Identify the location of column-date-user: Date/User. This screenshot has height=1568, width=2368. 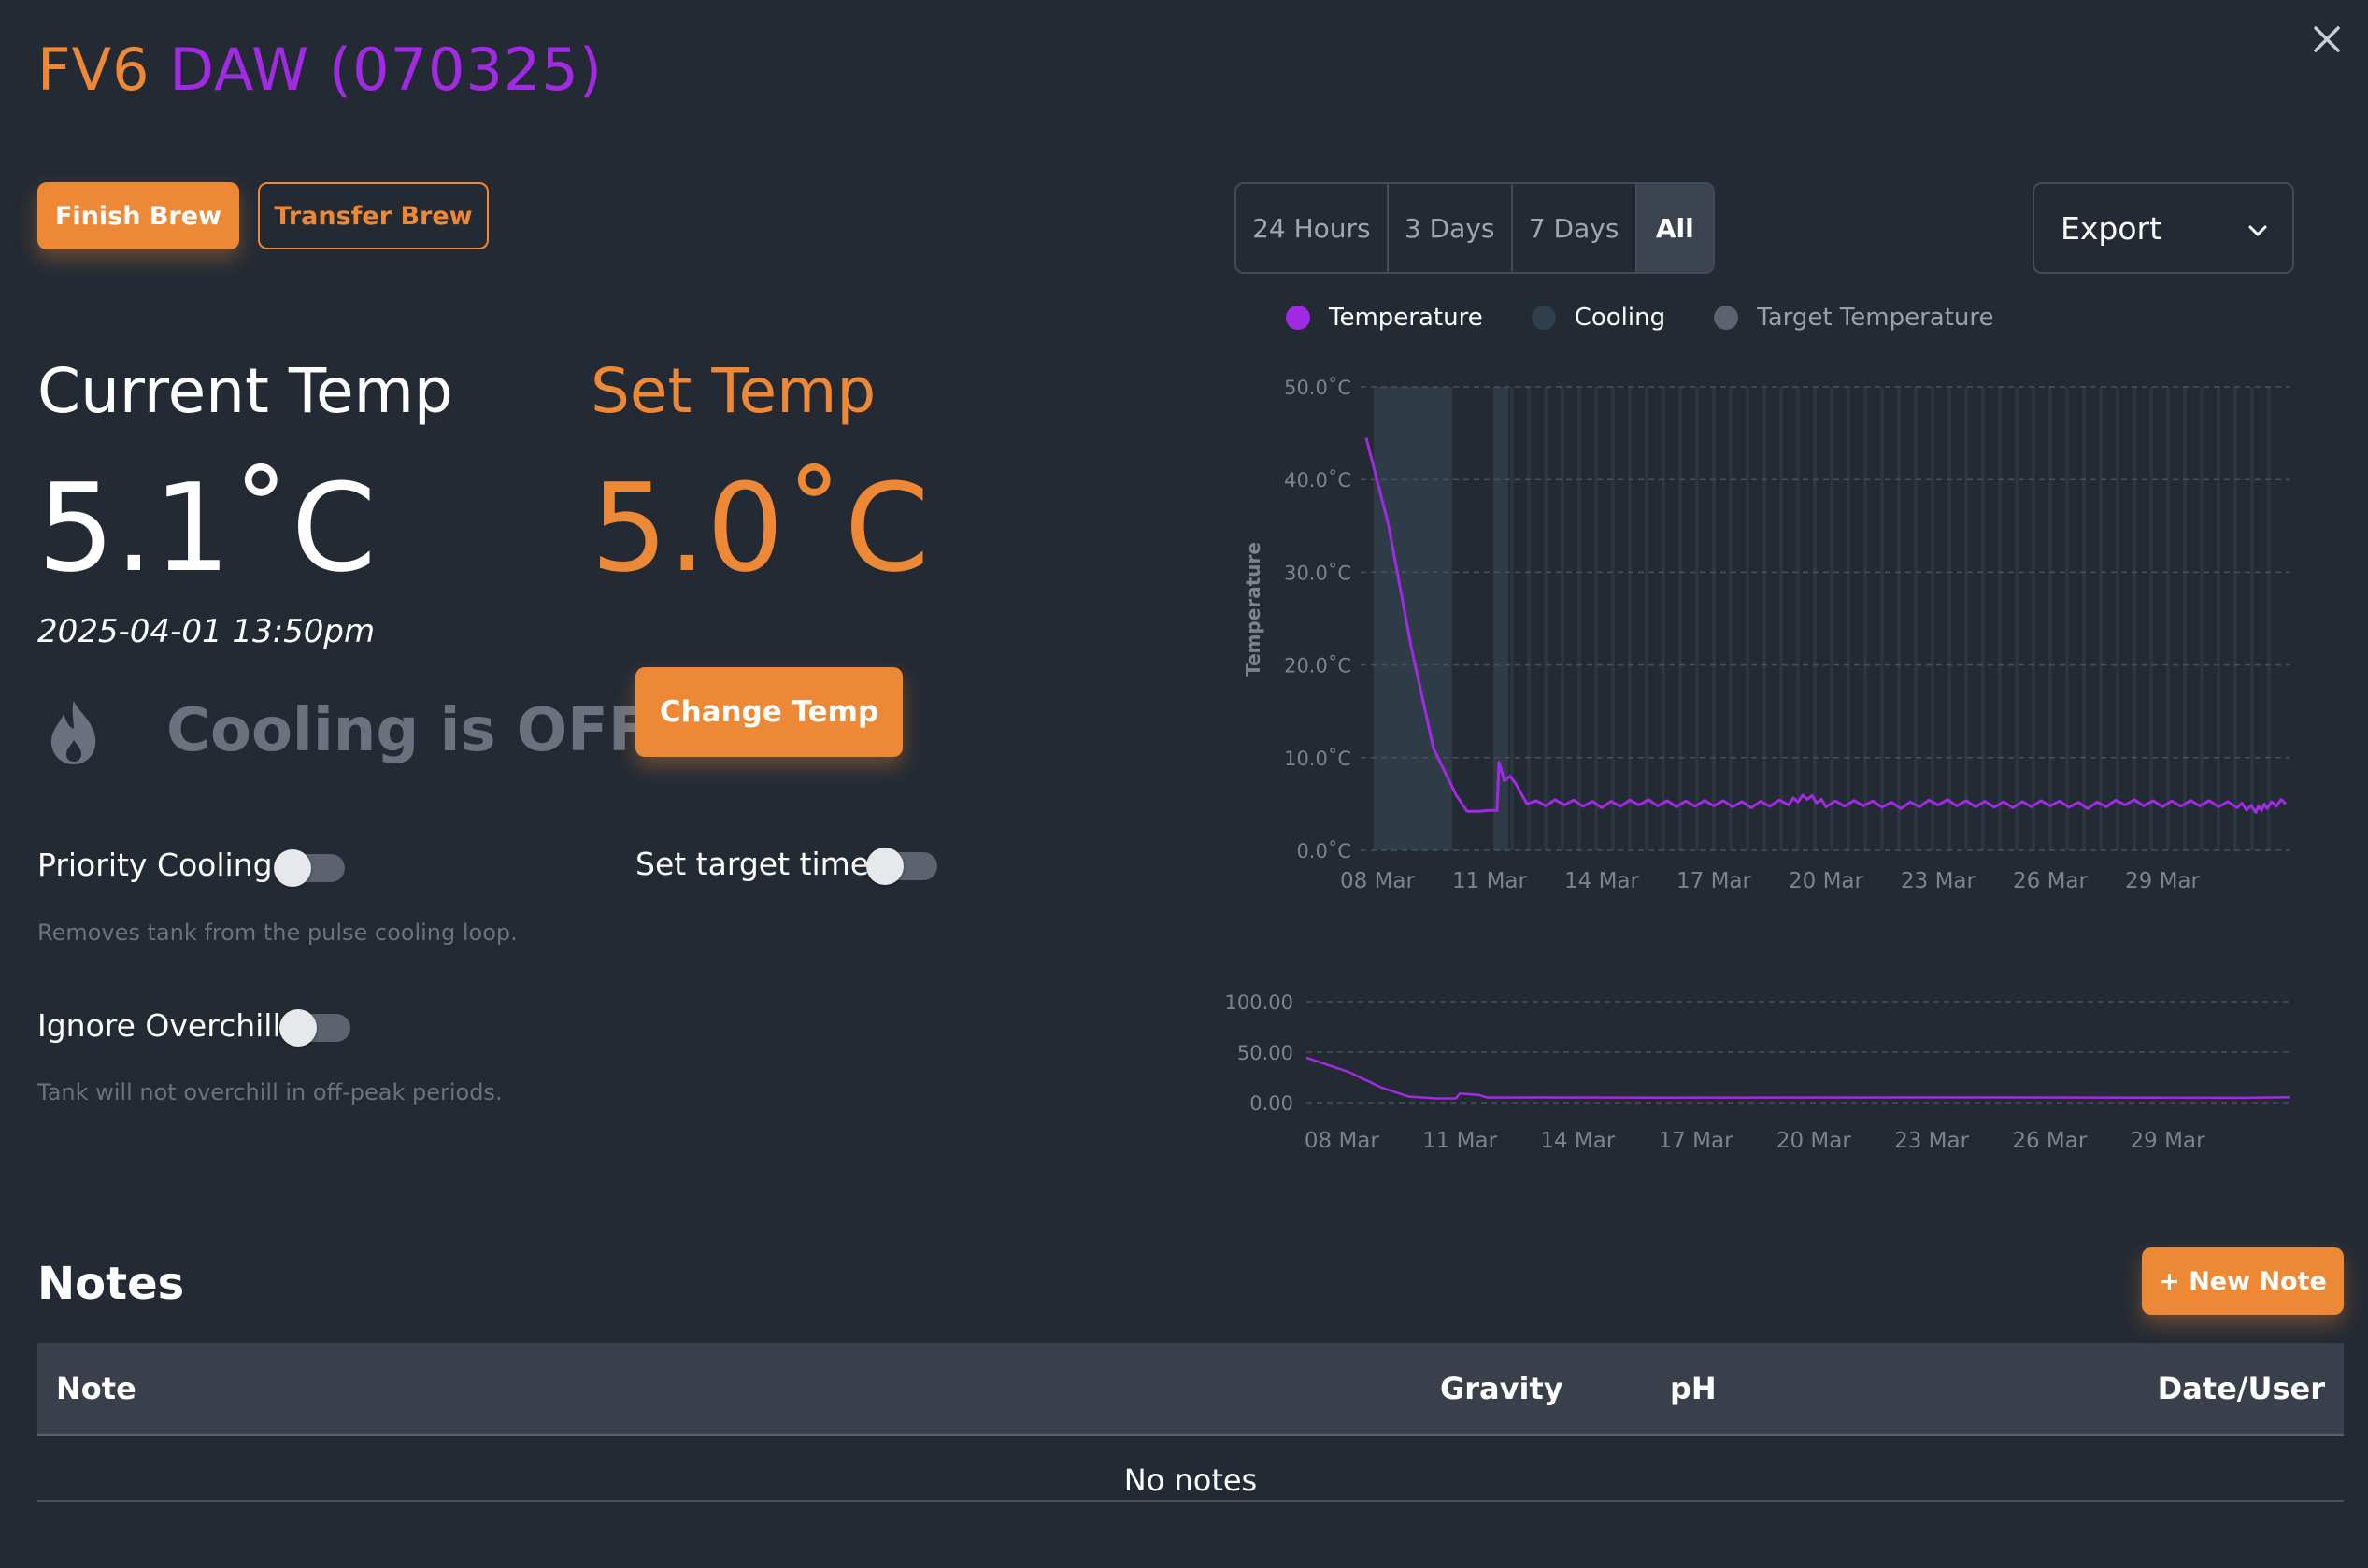
(2241, 1388).